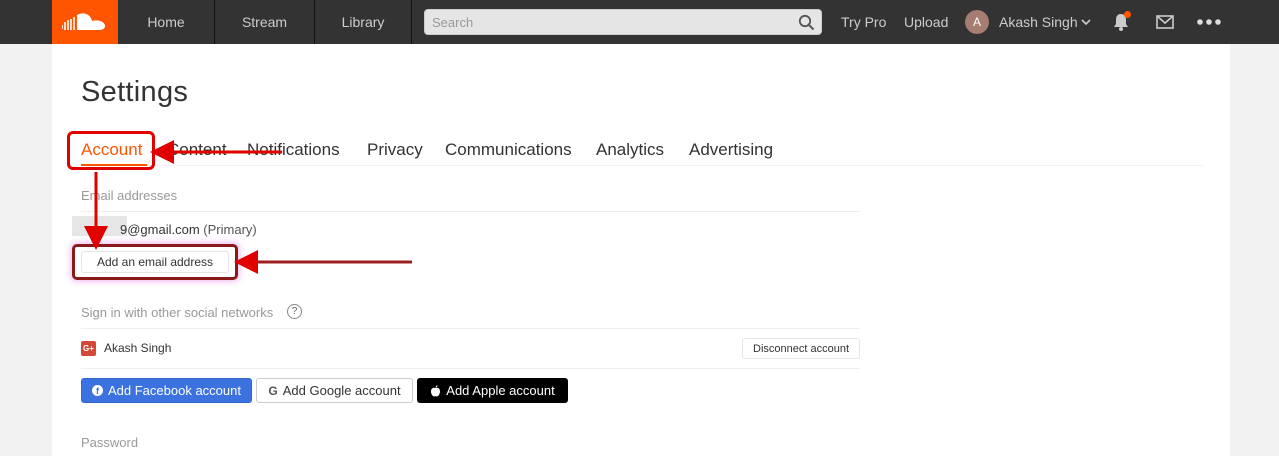 The width and height of the screenshot is (1279, 456). What do you see at coordinates (977, 22) in the screenshot?
I see `avatar: A` at bounding box center [977, 22].